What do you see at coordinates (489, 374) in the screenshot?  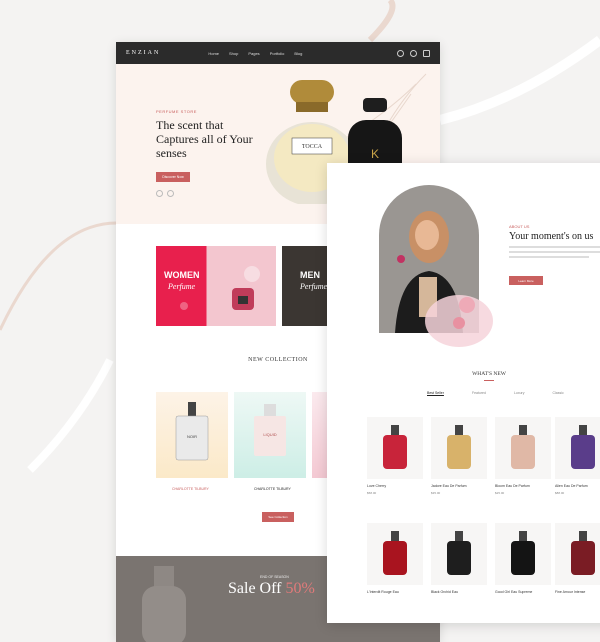 I see `whats-new-title: WHAT'S NEW` at bounding box center [489, 374].